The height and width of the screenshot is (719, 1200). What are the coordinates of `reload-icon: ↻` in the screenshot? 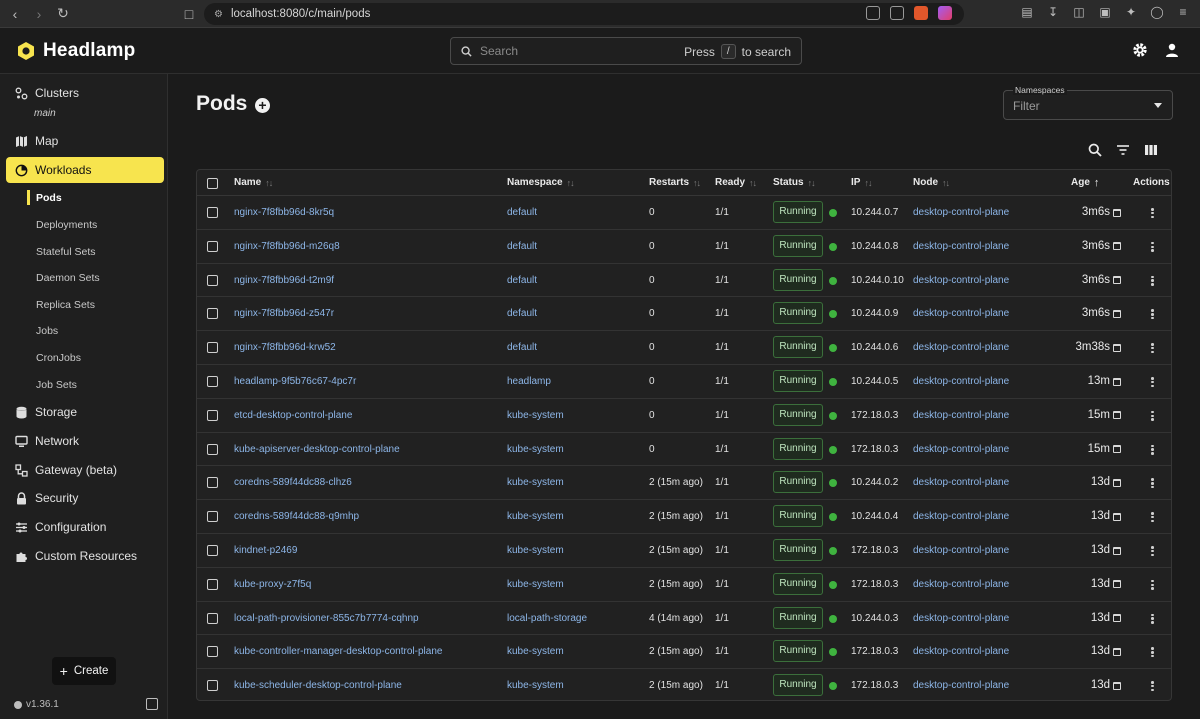 It's located at (63, 14).